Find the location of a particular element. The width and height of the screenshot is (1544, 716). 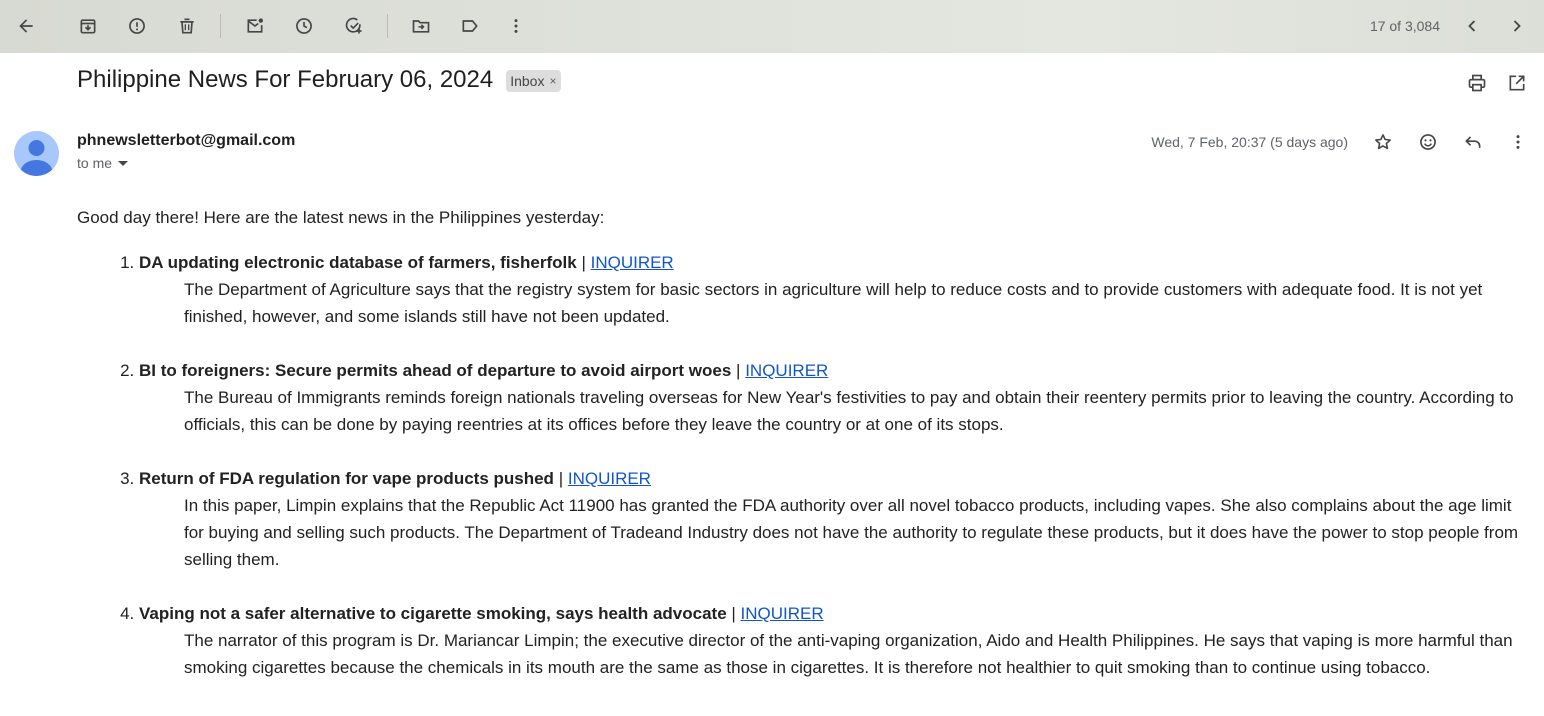

back-arrow-icon is located at coordinates (26, 26).